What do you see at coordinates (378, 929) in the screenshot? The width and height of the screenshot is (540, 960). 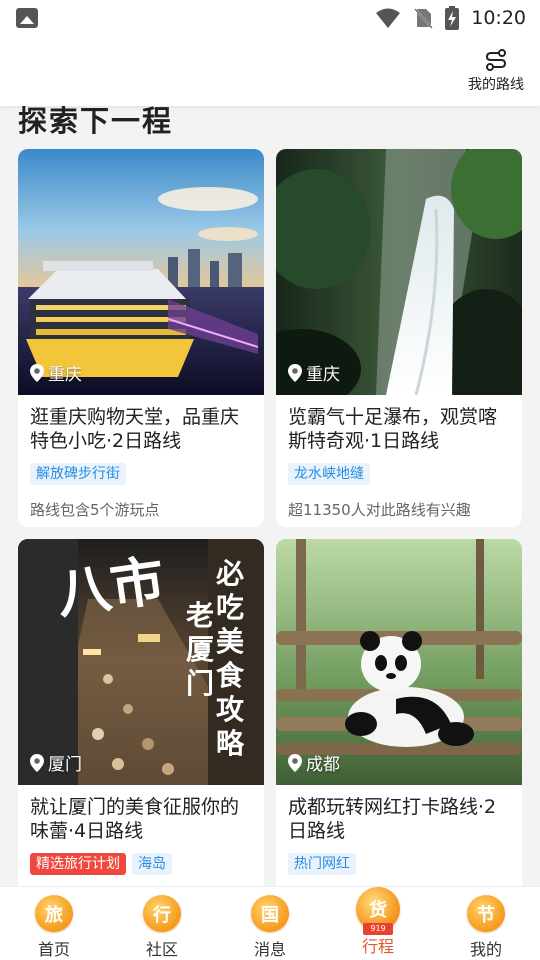 I see `promo-ribbon: 919` at bounding box center [378, 929].